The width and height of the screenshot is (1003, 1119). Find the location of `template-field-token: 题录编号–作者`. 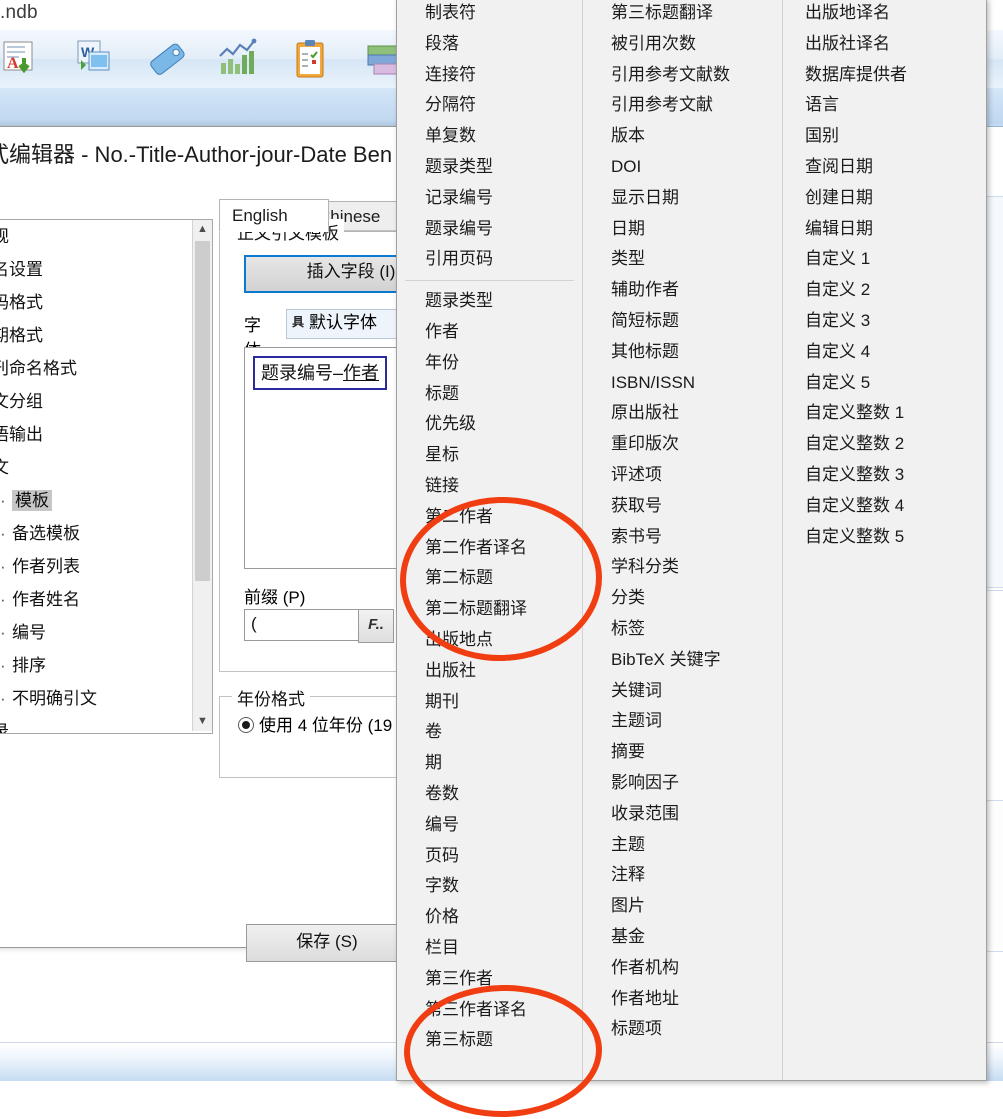

template-field-token: 题录编号–作者 is located at coordinates (320, 373).